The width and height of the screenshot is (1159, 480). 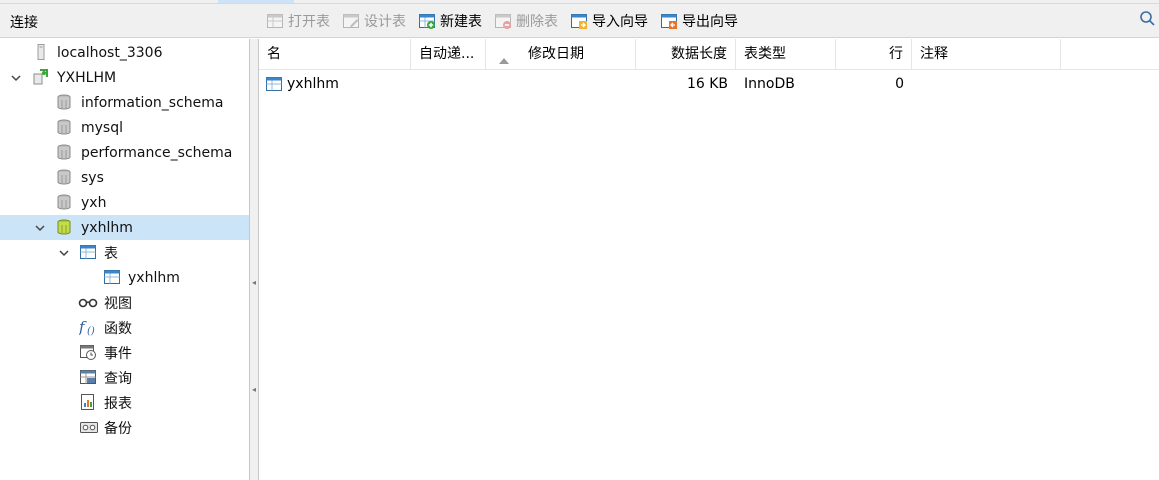 I want to click on tree-item-label: mysql, so click(x=102, y=127).